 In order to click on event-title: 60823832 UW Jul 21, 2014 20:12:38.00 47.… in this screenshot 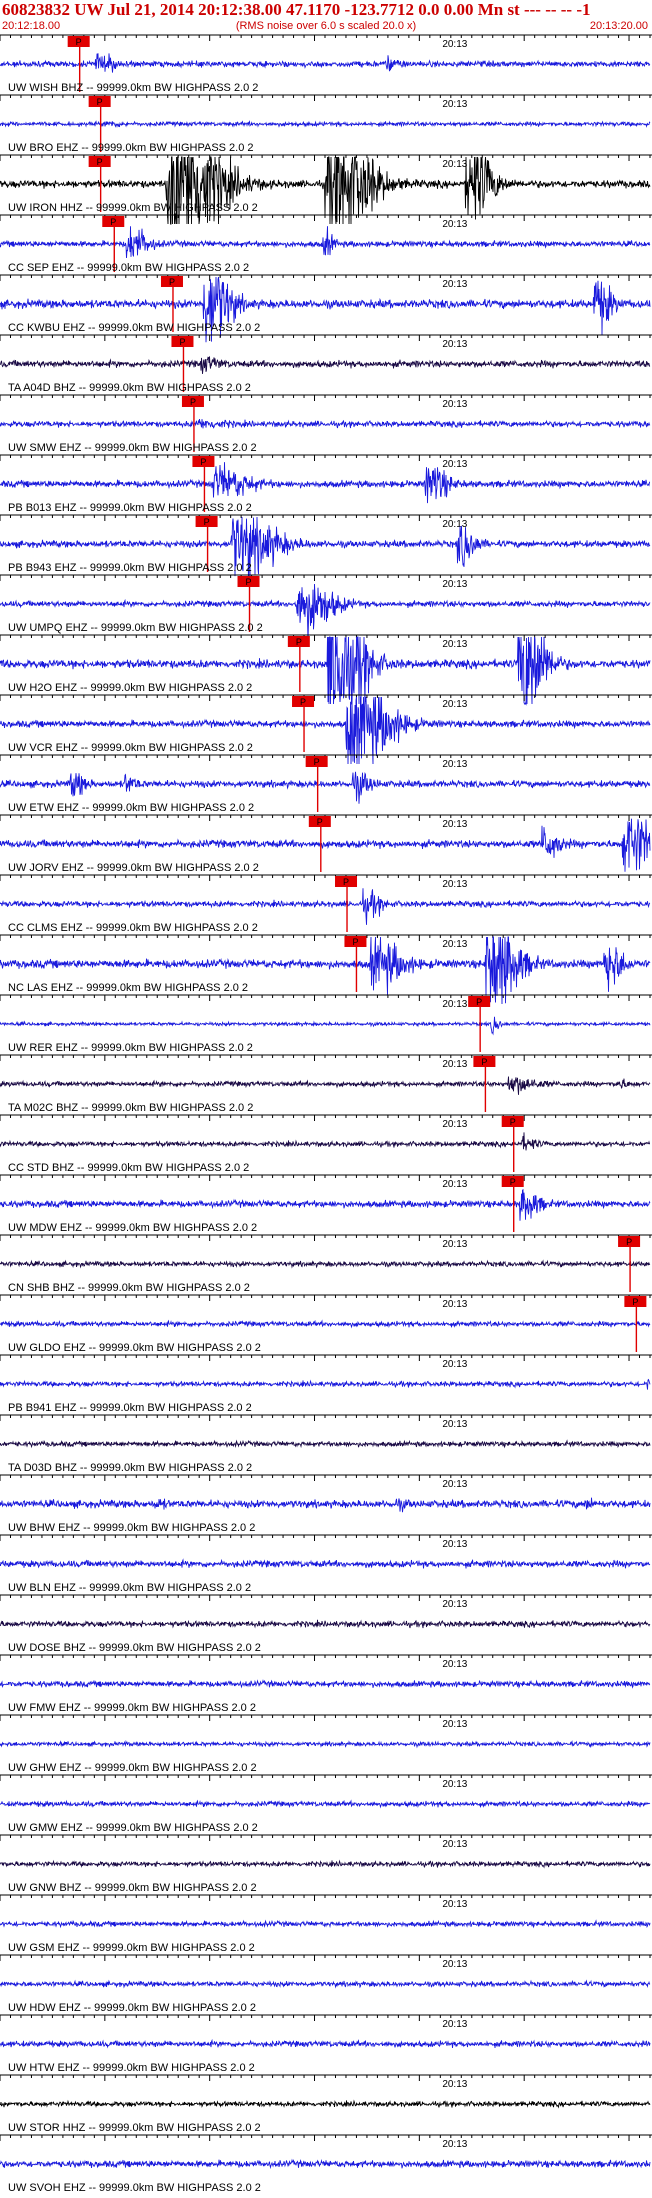, I will do `click(296, 9)`.